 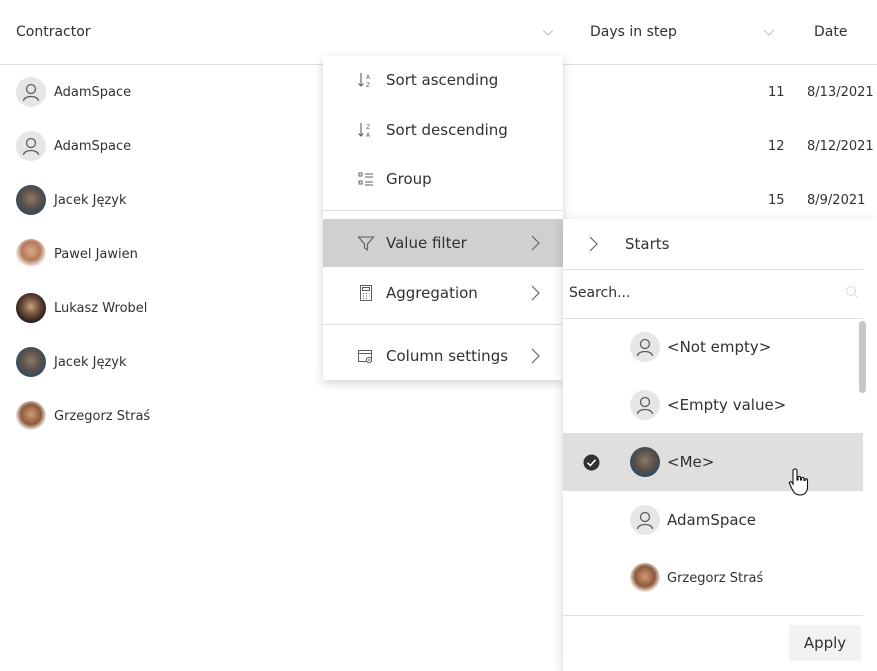 I want to click on menu-item-label: Aggregation, so click(x=432, y=293).